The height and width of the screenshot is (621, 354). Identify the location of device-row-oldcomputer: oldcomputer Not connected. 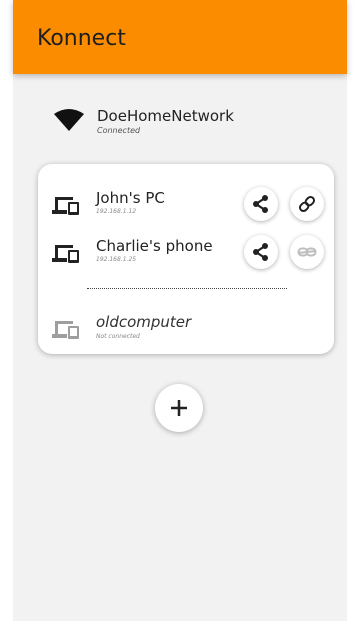
(186, 330).